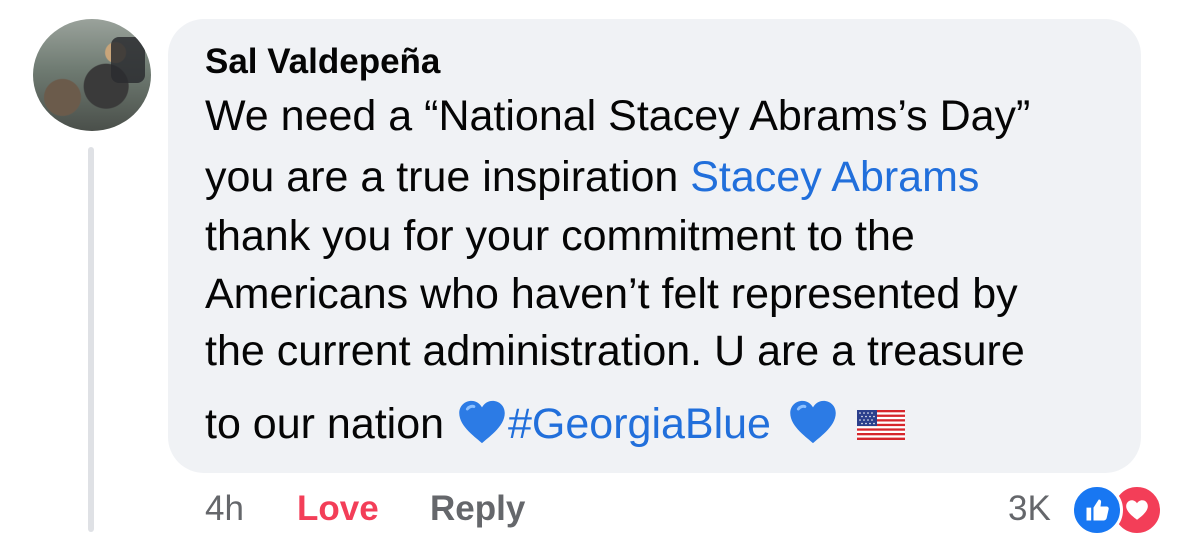  Describe the element at coordinates (880, 425) in the screenshot. I see `us-flag-icon` at that location.